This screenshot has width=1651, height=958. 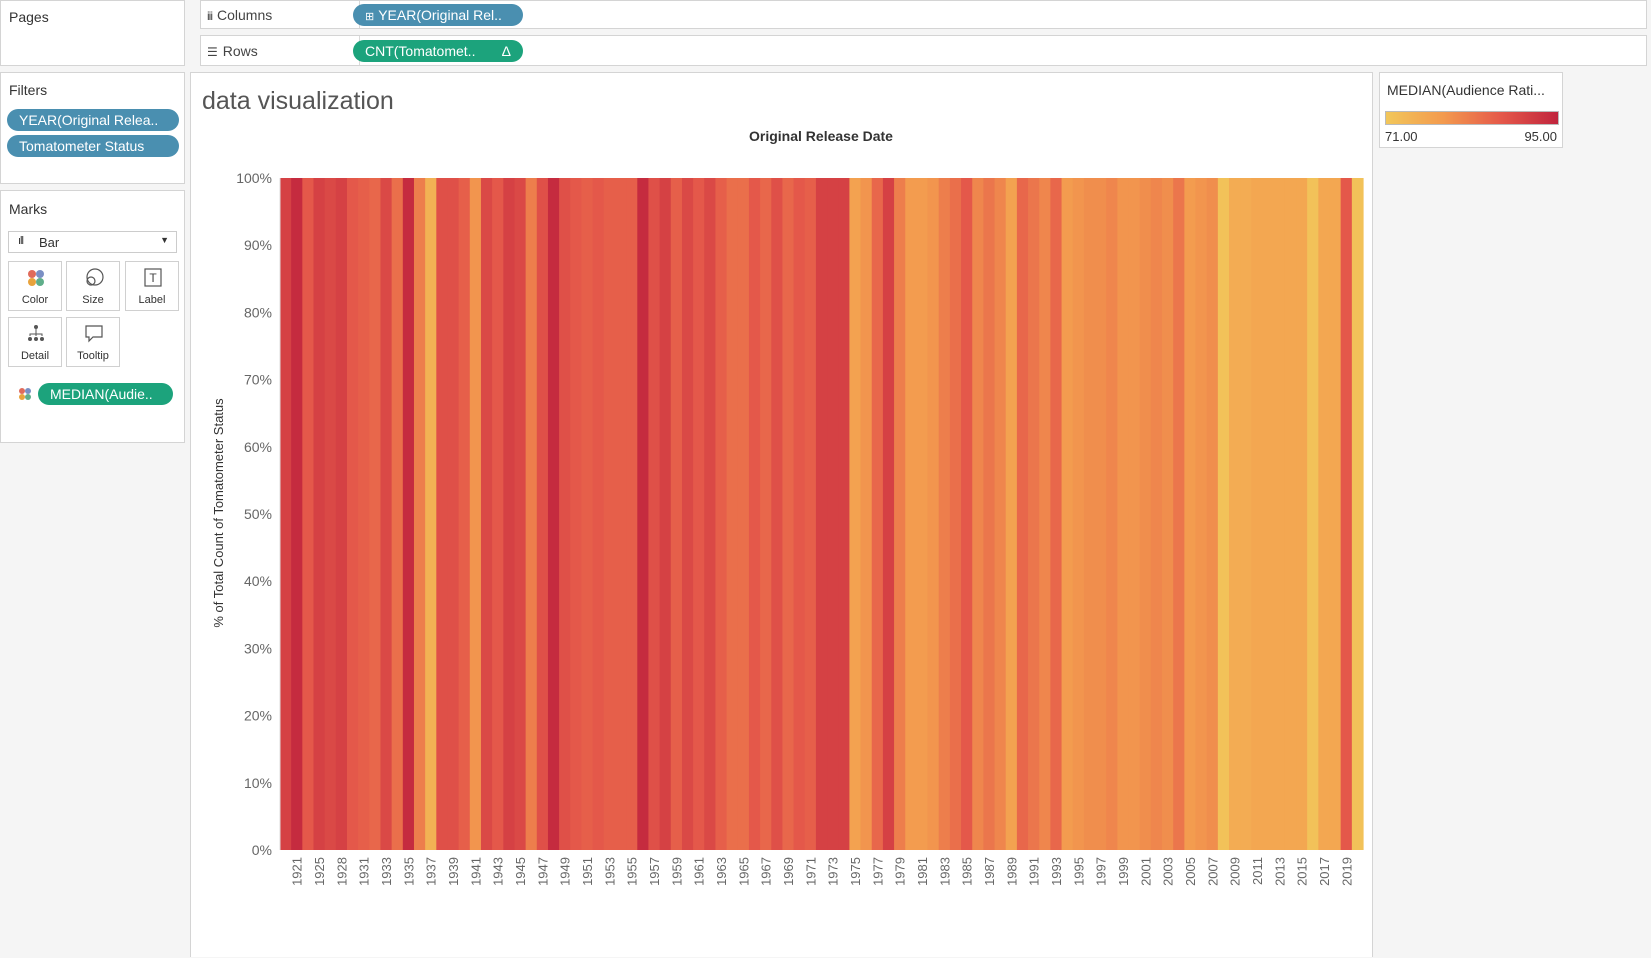 What do you see at coordinates (766, 514) in the screenshot?
I see `bar-1967` at bounding box center [766, 514].